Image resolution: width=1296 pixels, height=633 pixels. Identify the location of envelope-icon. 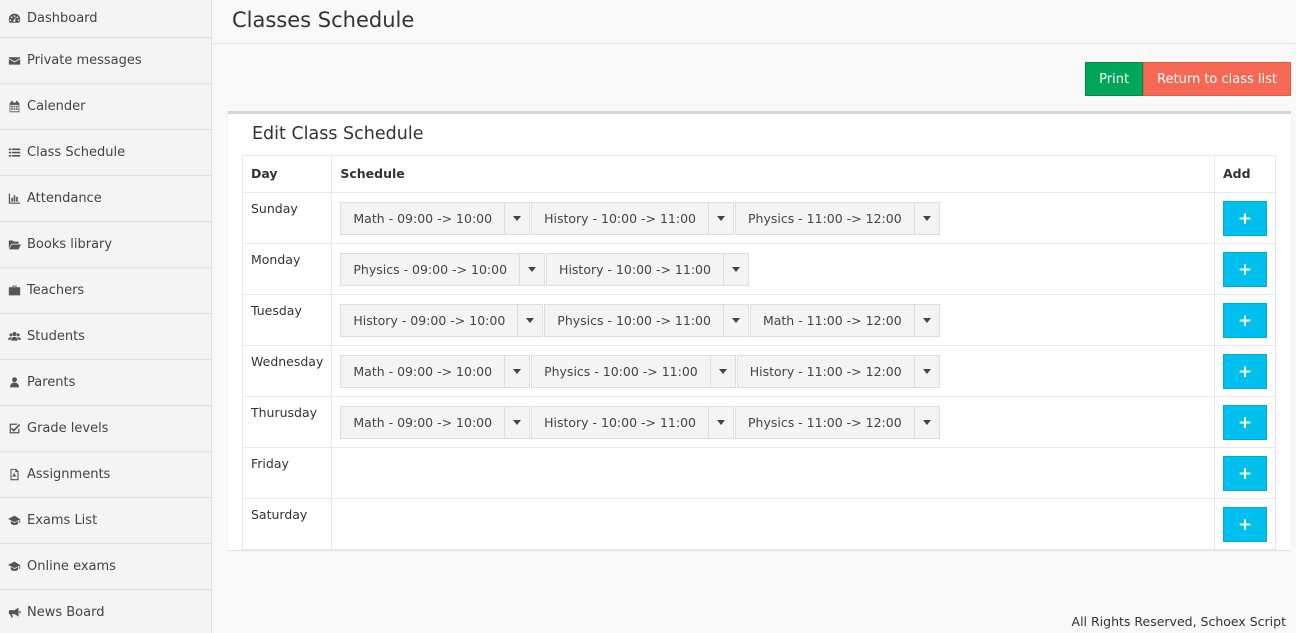
(14, 61).